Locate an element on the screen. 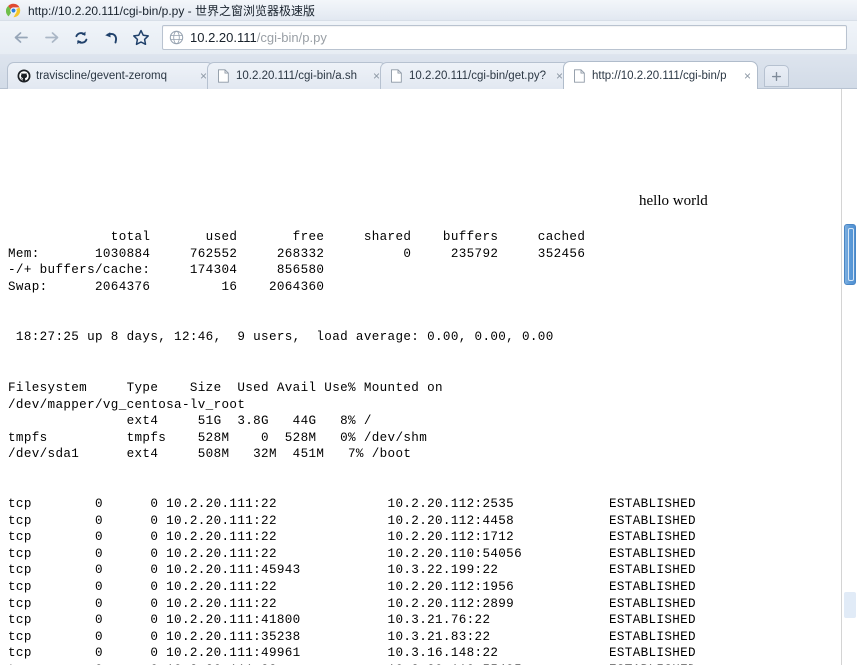  star-icon is located at coordinates (141, 38).